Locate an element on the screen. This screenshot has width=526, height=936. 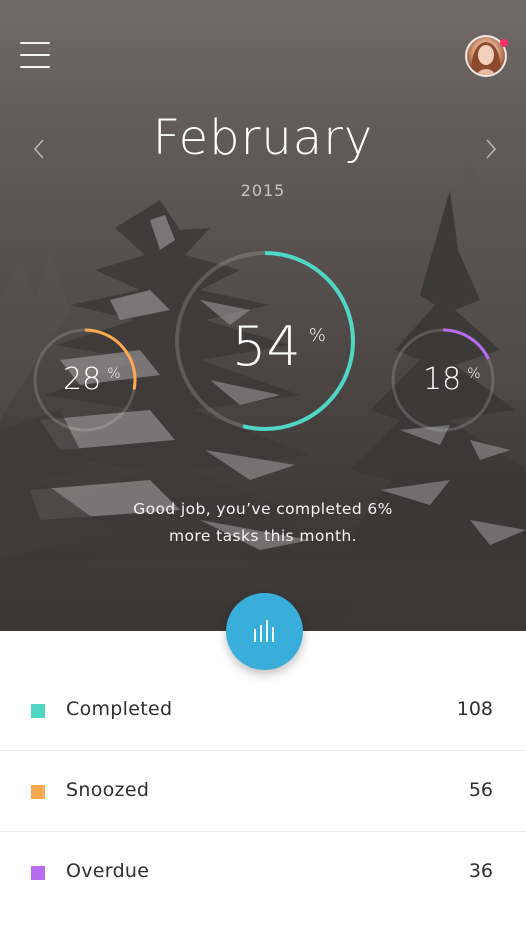
completed-percent-unit: % is located at coordinates (317, 335).